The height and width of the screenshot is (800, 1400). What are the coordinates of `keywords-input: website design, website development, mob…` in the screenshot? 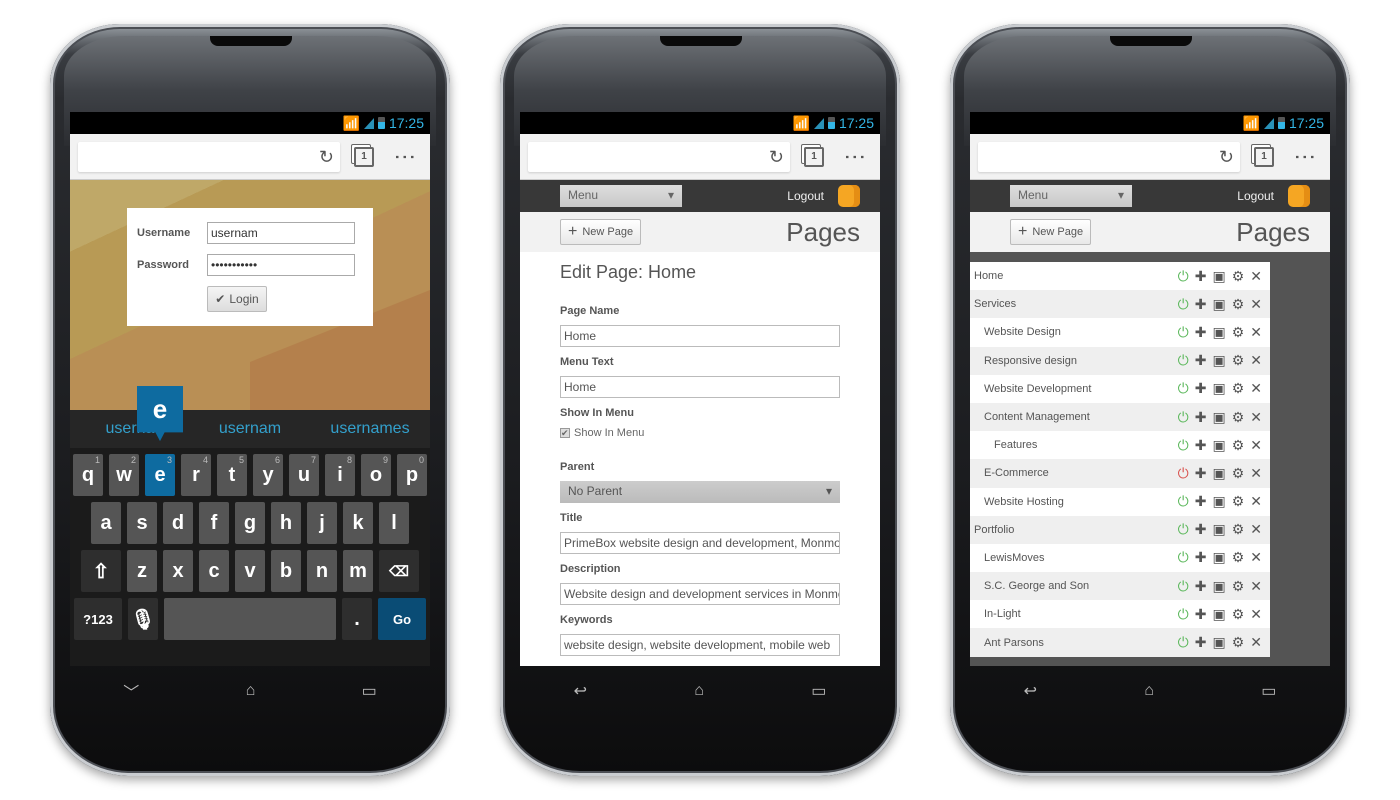 It's located at (700, 645).